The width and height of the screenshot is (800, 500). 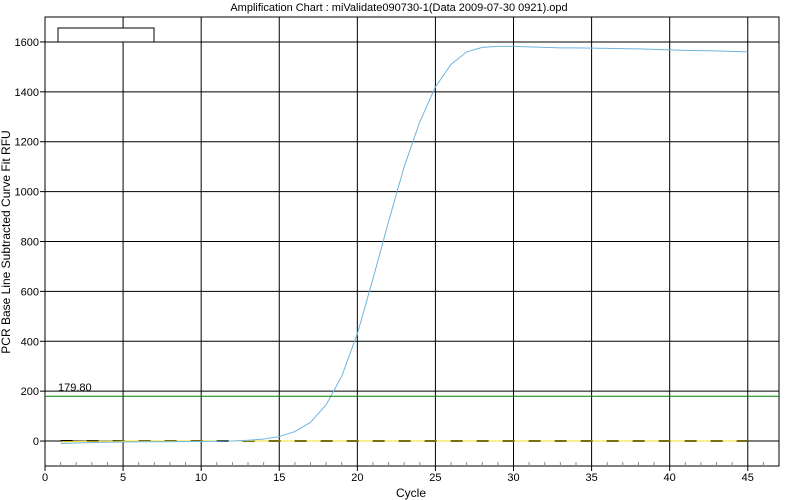 What do you see at coordinates (36, 442) in the screenshot?
I see `y-tick-label: 0` at bounding box center [36, 442].